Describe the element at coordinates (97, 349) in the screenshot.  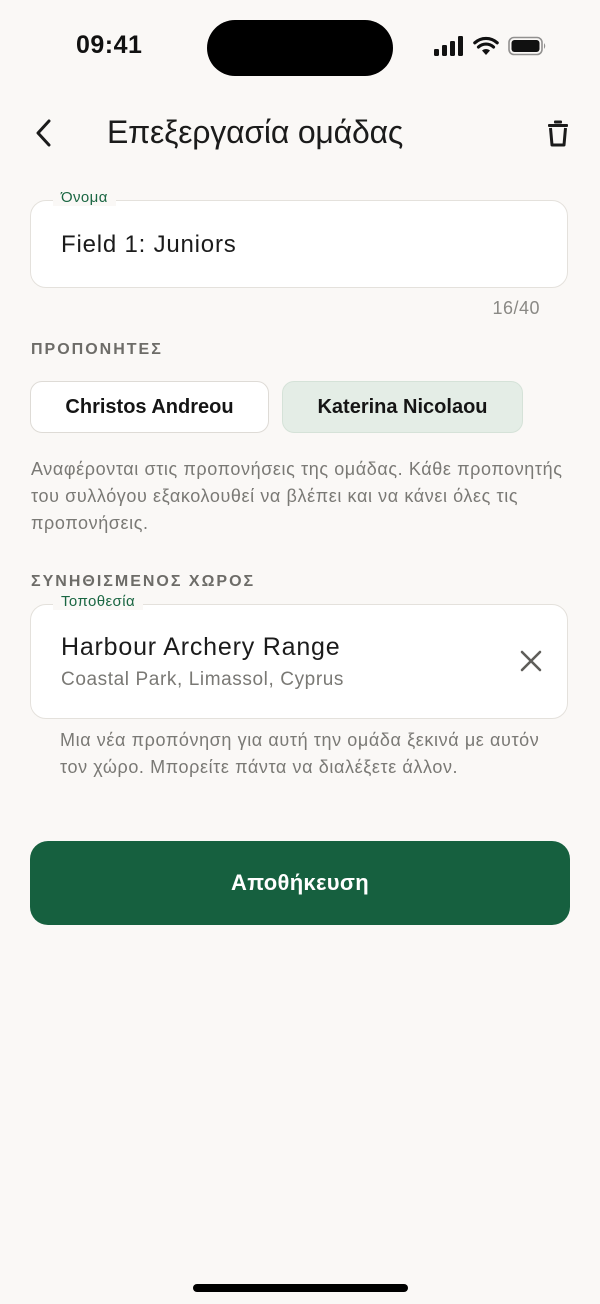
I see `coaches-section-label: ΠΡΟΠΟΝΗΤΕΣ` at that location.